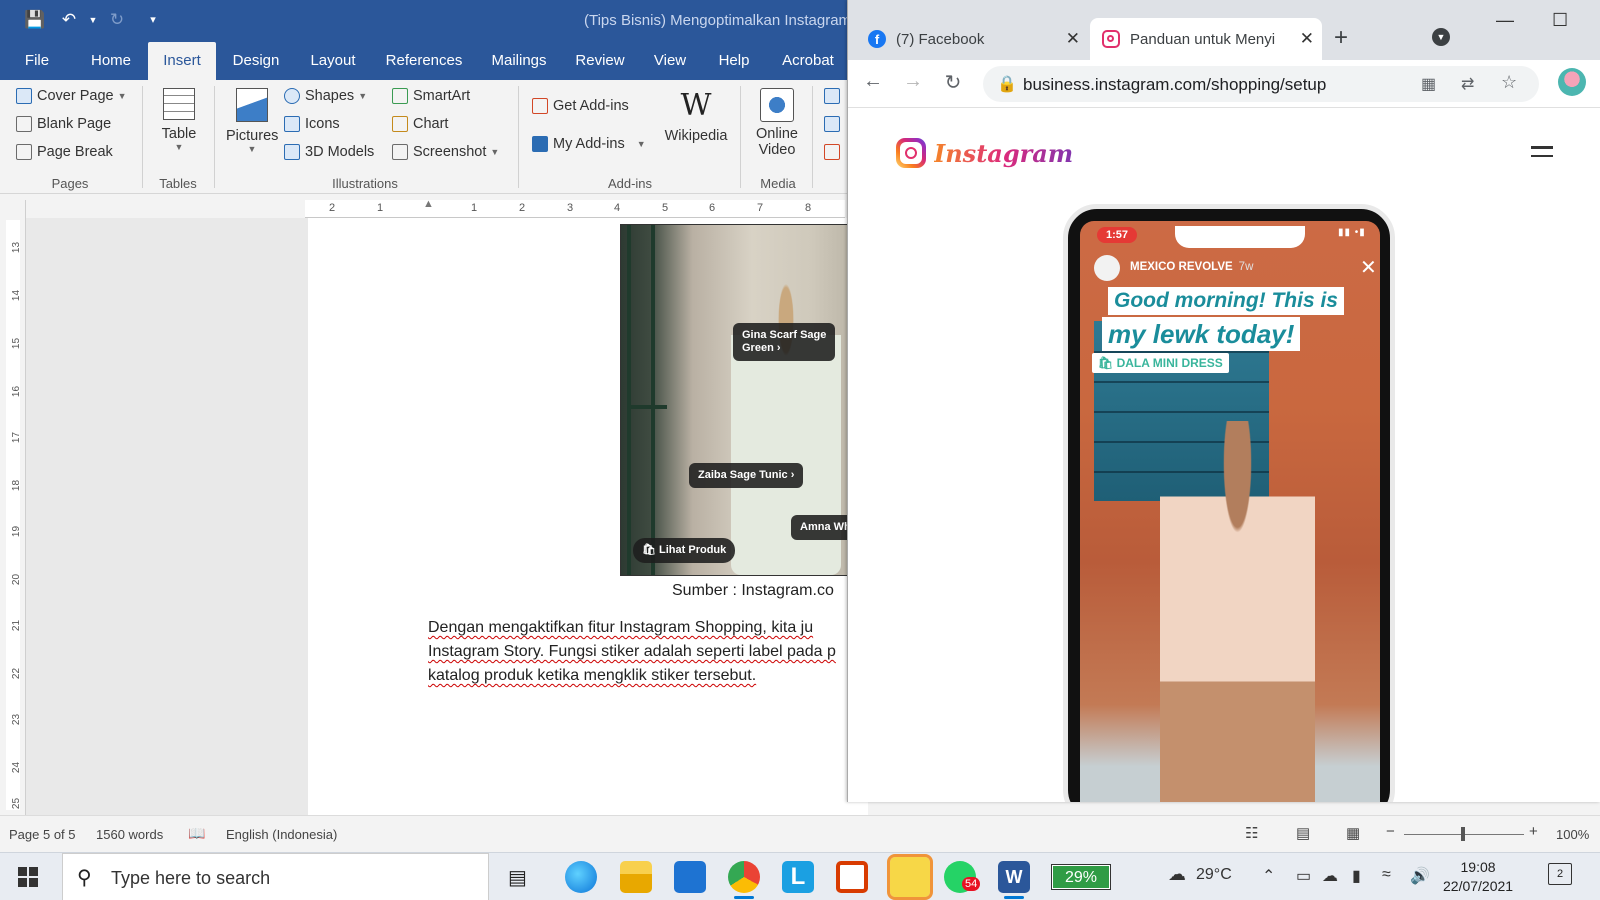 Image resolution: width=1600 pixels, height=900 pixels. Describe the element at coordinates (129, 834) in the screenshot. I see `word-count: 1560 words` at that location.